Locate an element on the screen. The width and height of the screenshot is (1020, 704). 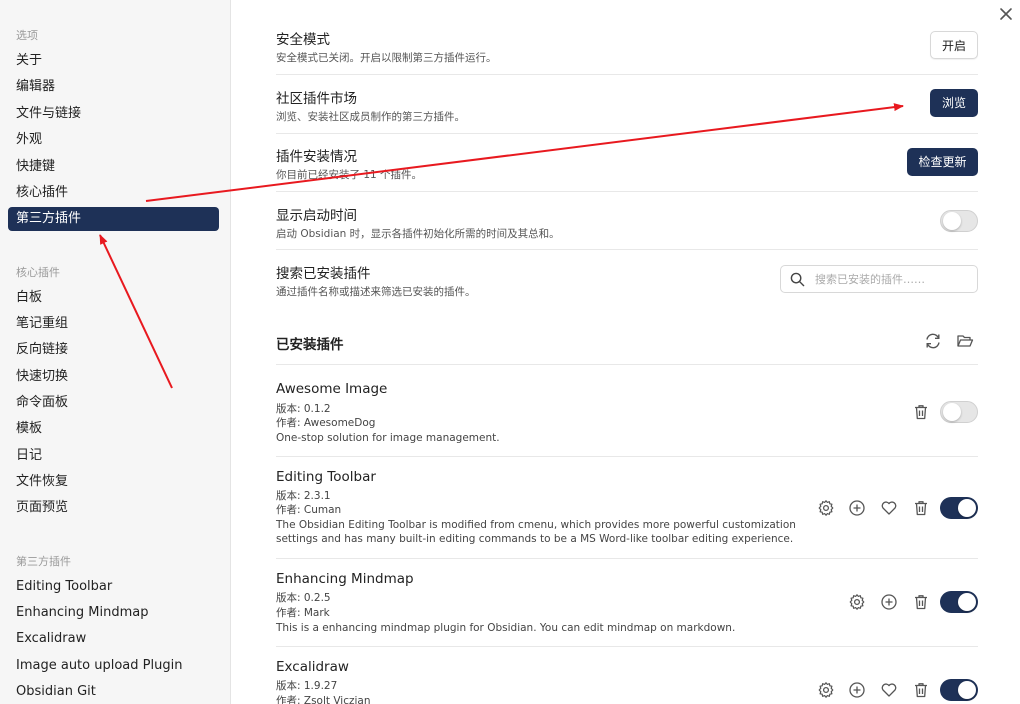
plugin-search-input is located at coordinates (894, 279).